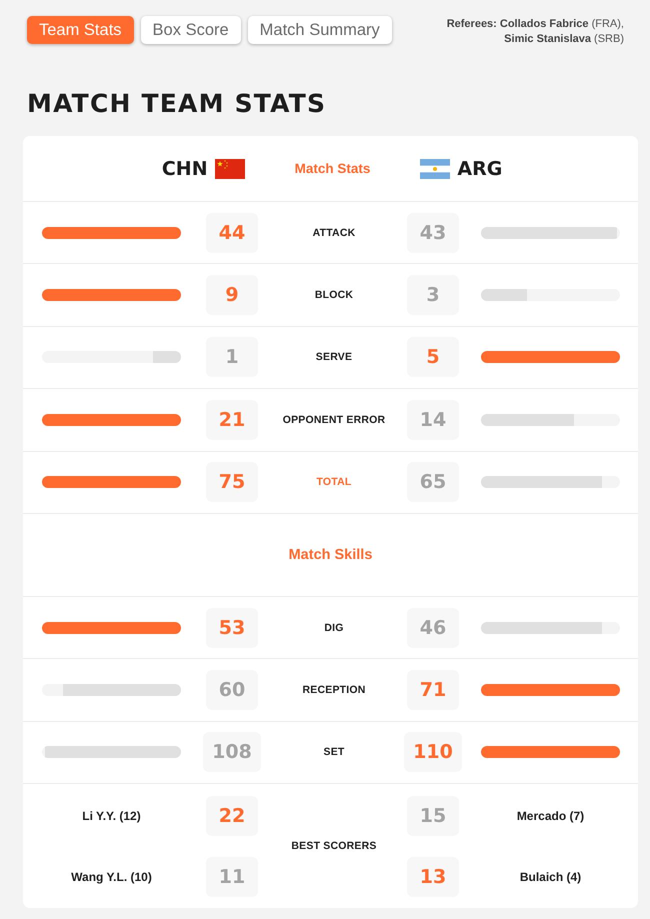  Describe the element at coordinates (320, 30) in the screenshot. I see `tab: Match Summary` at that location.